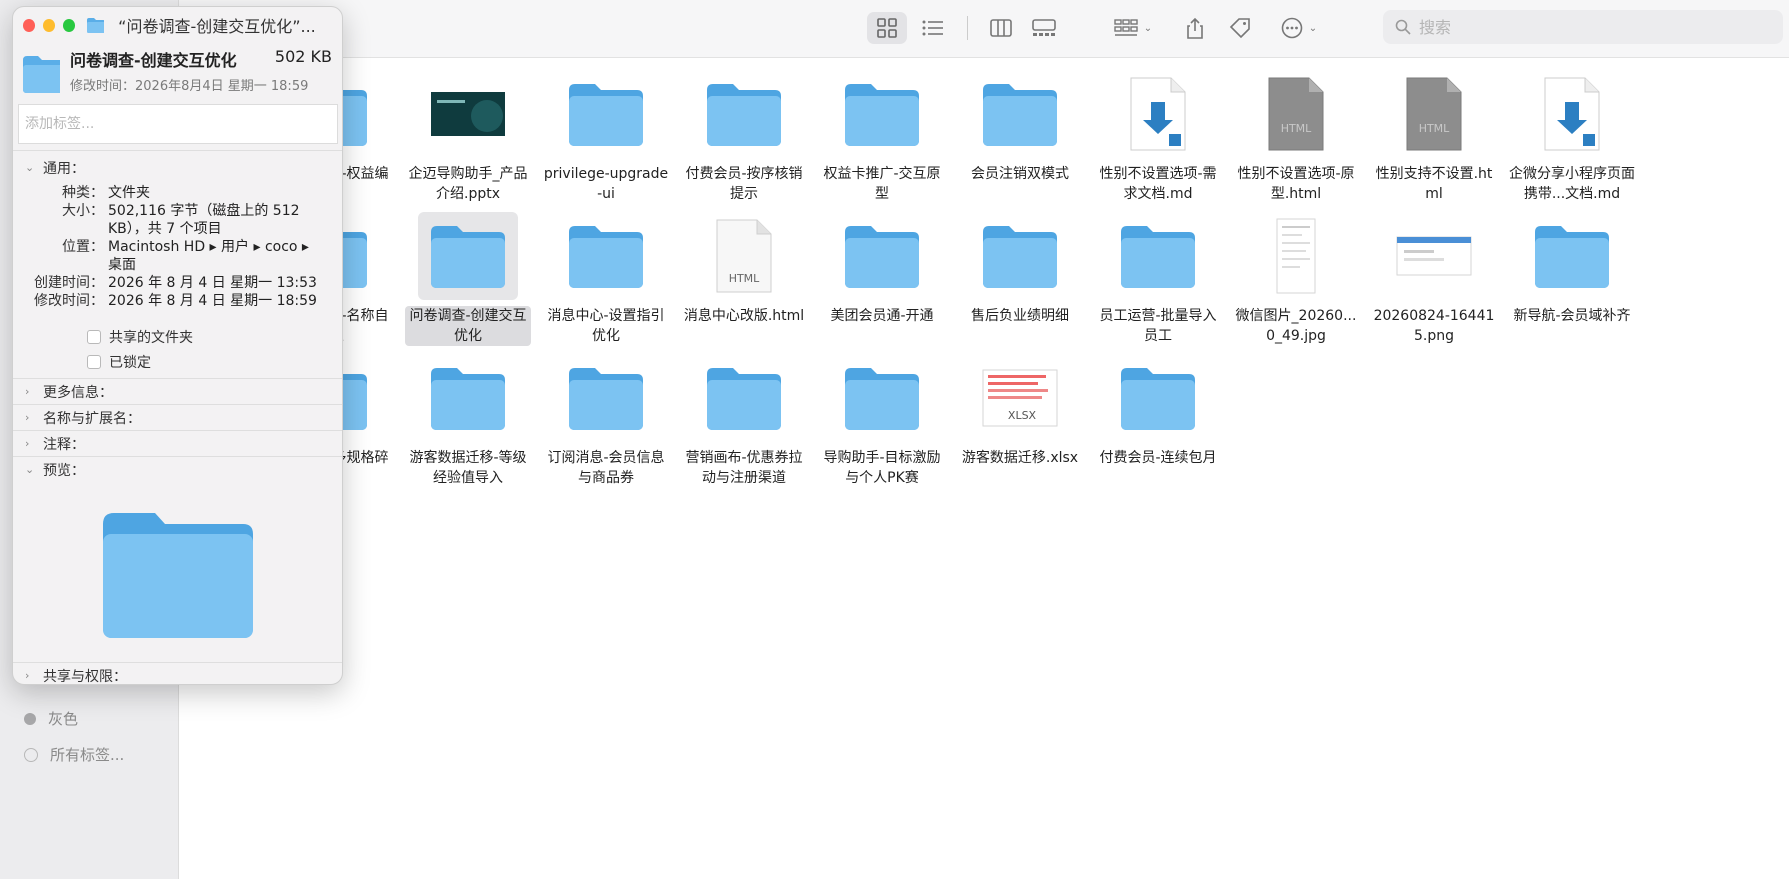 This screenshot has height=879, width=1789. What do you see at coordinates (1158, 458) in the screenshot?
I see `file-label: 付费会员-连续包月` at bounding box center [1158, 458].